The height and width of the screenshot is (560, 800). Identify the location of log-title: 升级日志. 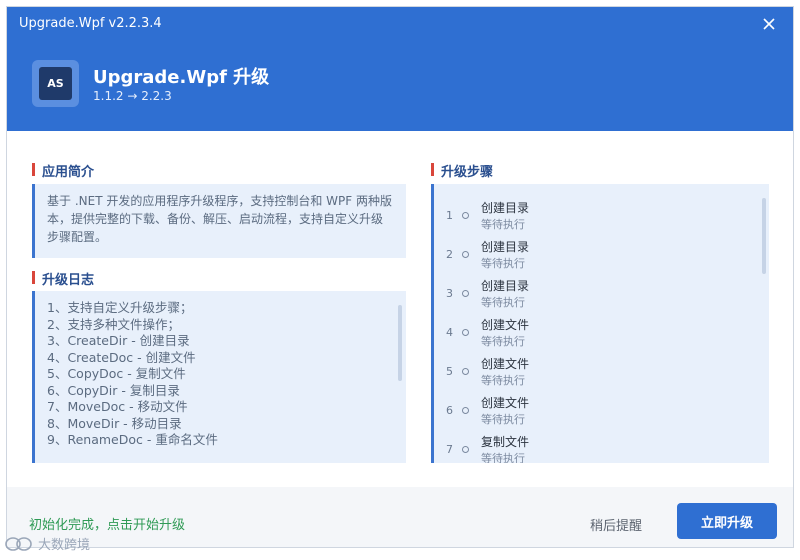
(63, 278).